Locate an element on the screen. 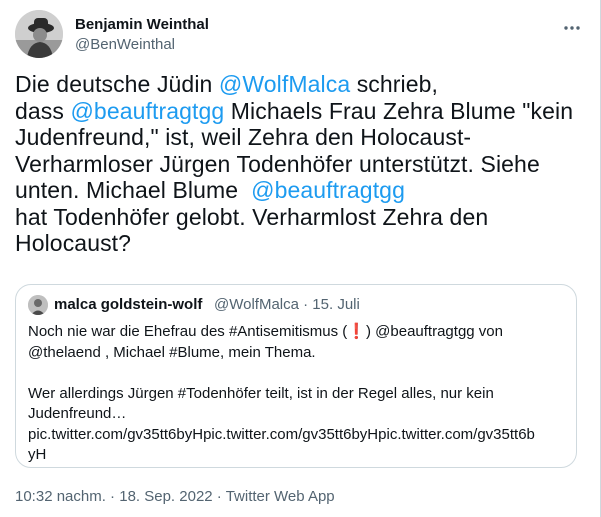  tweet-header: Benjamin Weinthal @BenWeinthal is located at coordinates (300, 36).